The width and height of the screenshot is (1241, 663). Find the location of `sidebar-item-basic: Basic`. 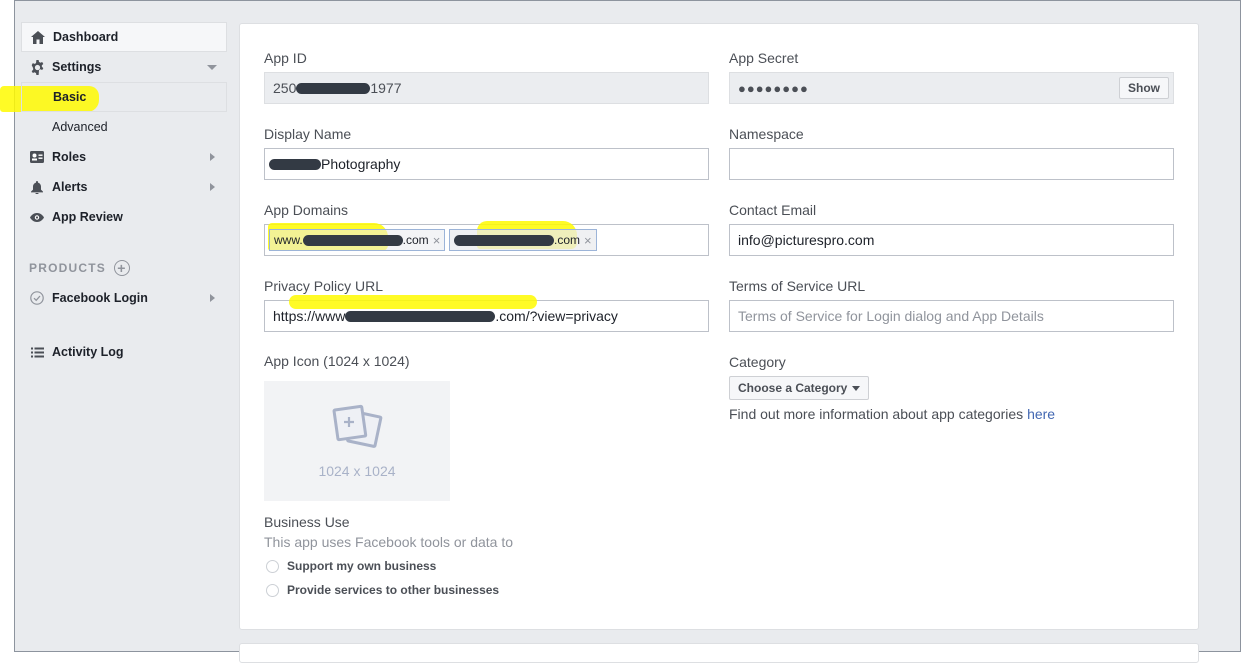

sidebar-item-basic: Basic is located at coordinates (124, 97).